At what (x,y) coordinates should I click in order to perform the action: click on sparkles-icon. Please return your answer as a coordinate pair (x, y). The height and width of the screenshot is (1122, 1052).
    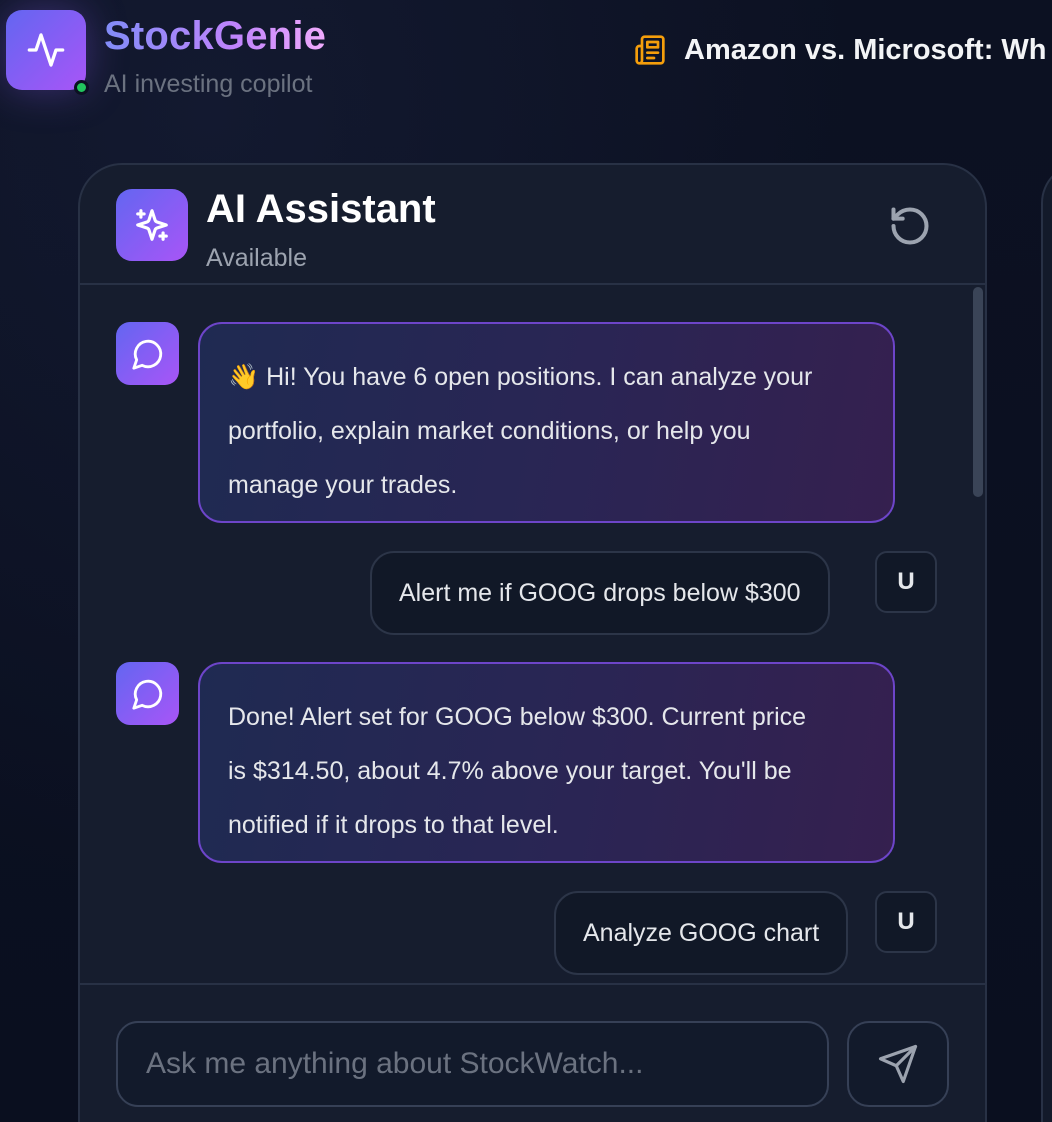
    Looking at the image, I should click on (152, 225).